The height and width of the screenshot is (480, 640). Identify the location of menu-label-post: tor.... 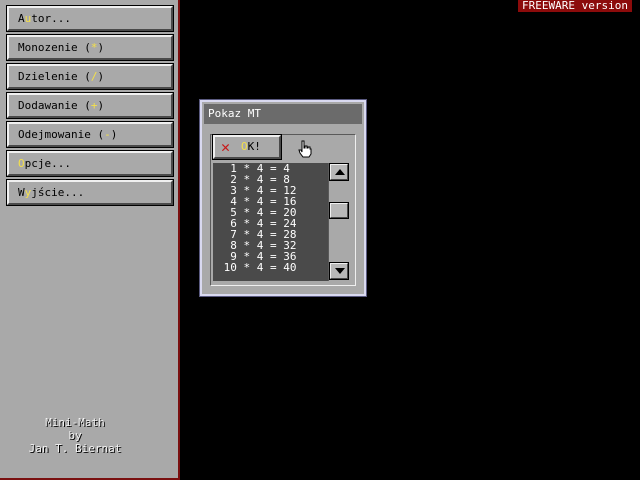
(51, 18).